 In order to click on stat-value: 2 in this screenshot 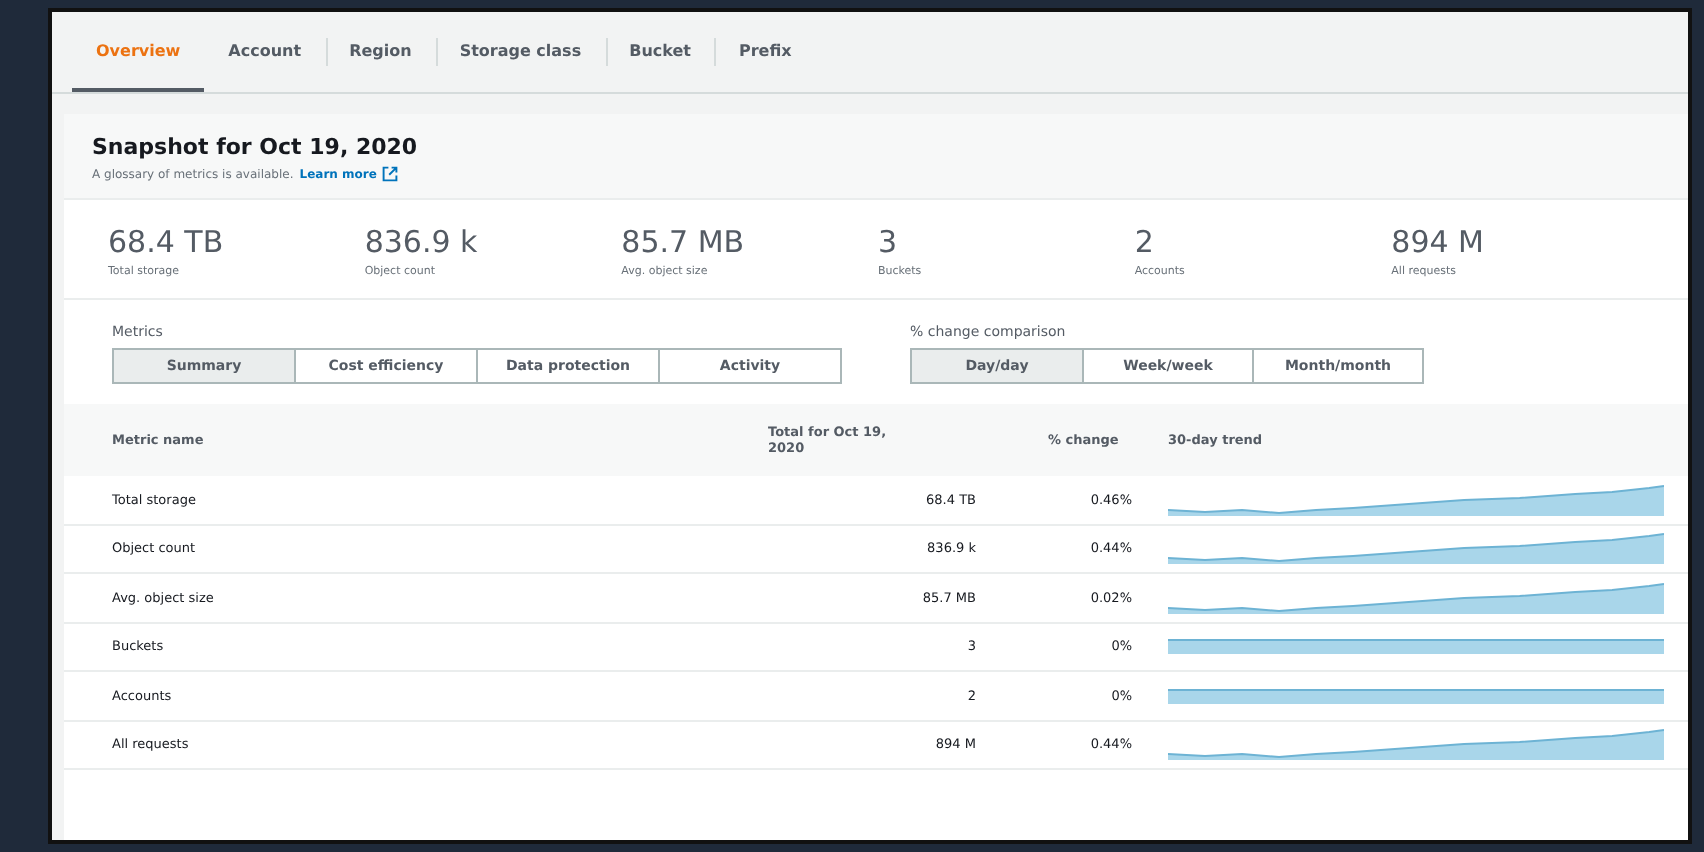, I will do `click(1145, 242)`.